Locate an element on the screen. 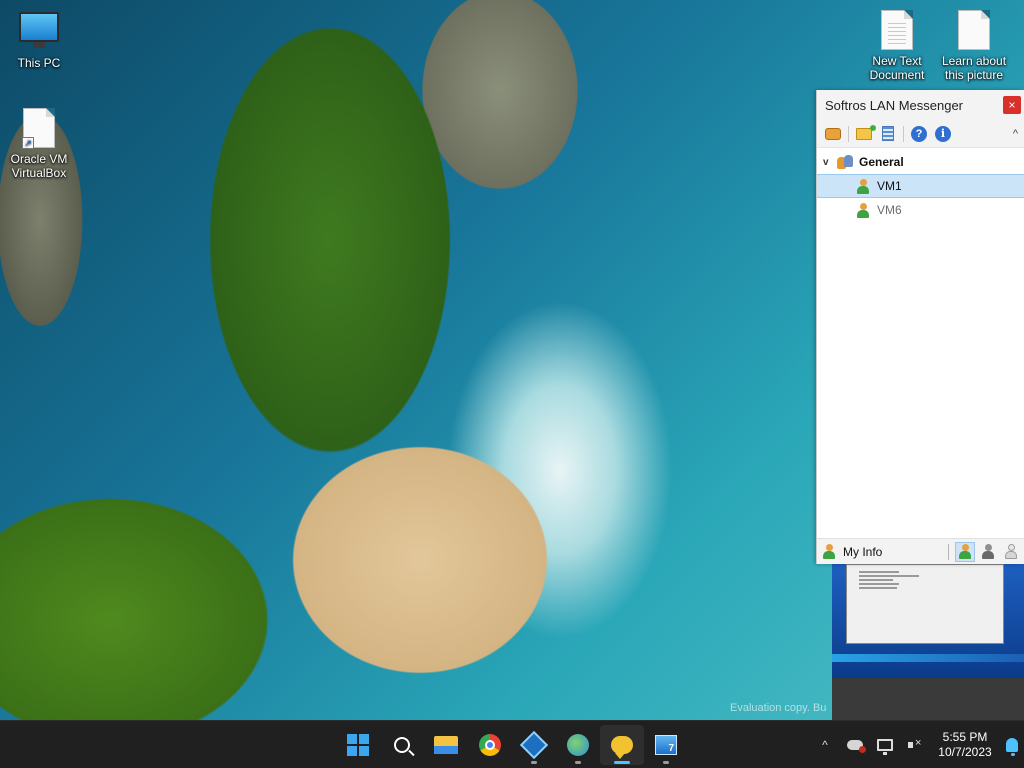 This screenshot has width=1024, height=768. volume-button is located at coordinates (915, 745).